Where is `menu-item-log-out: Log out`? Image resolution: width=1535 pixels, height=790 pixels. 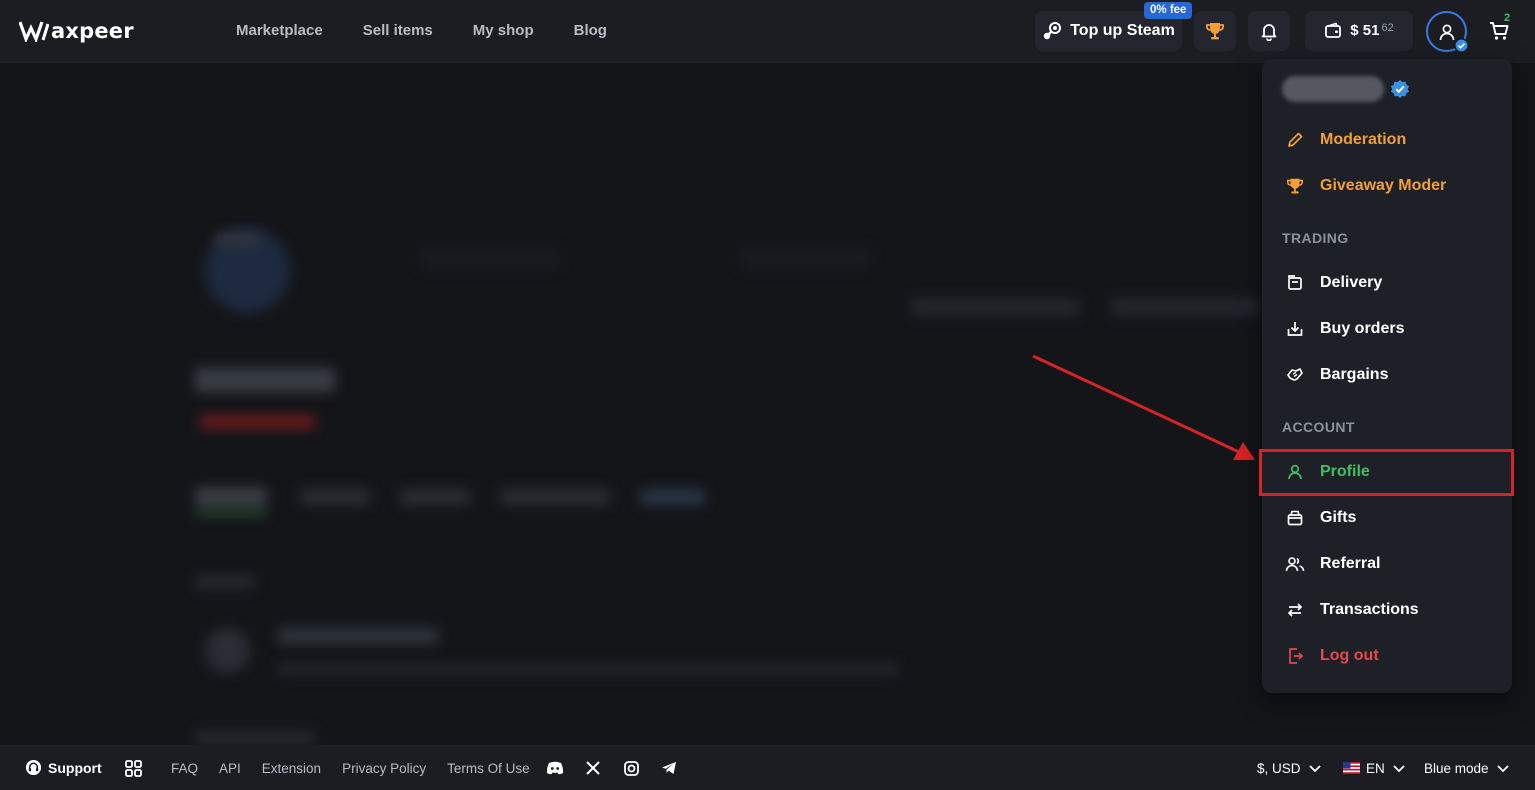
menu-item-log-out: Log out is located at coordinates (1331, 656).